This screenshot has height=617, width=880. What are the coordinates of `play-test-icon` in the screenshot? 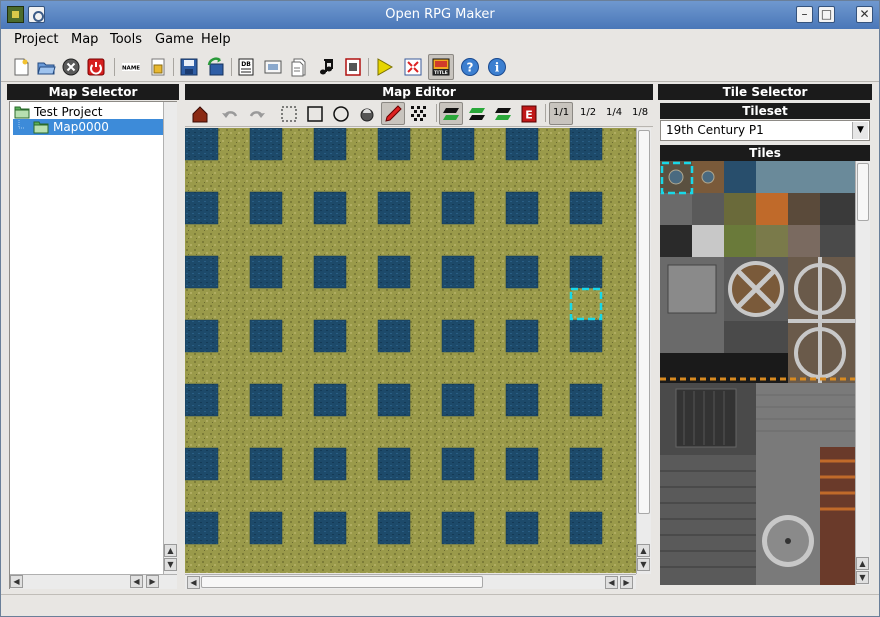 It's located at (384, 67).